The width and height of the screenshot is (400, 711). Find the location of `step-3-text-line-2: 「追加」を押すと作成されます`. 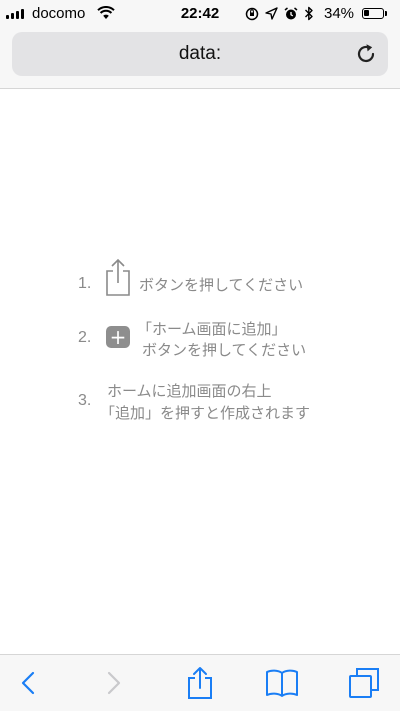

step-3-text-line-2: 「追加」を押すと作成されます is located at coordinates (205, 413).